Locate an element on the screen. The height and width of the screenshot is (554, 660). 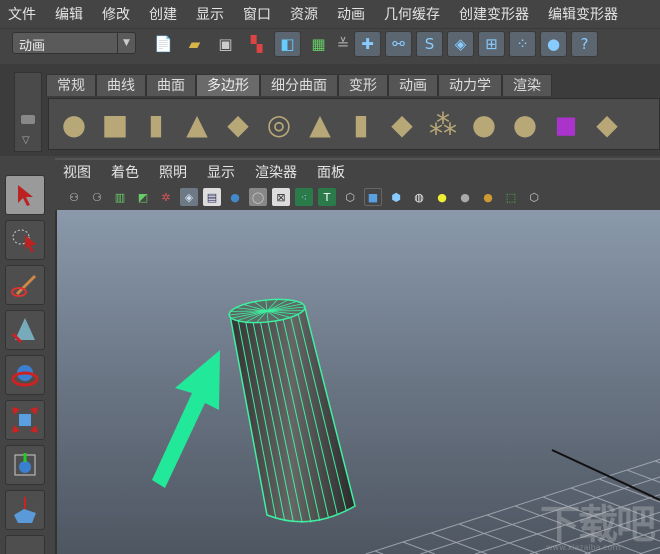
rotate-tool-icon is located at coordinates (25, 375).